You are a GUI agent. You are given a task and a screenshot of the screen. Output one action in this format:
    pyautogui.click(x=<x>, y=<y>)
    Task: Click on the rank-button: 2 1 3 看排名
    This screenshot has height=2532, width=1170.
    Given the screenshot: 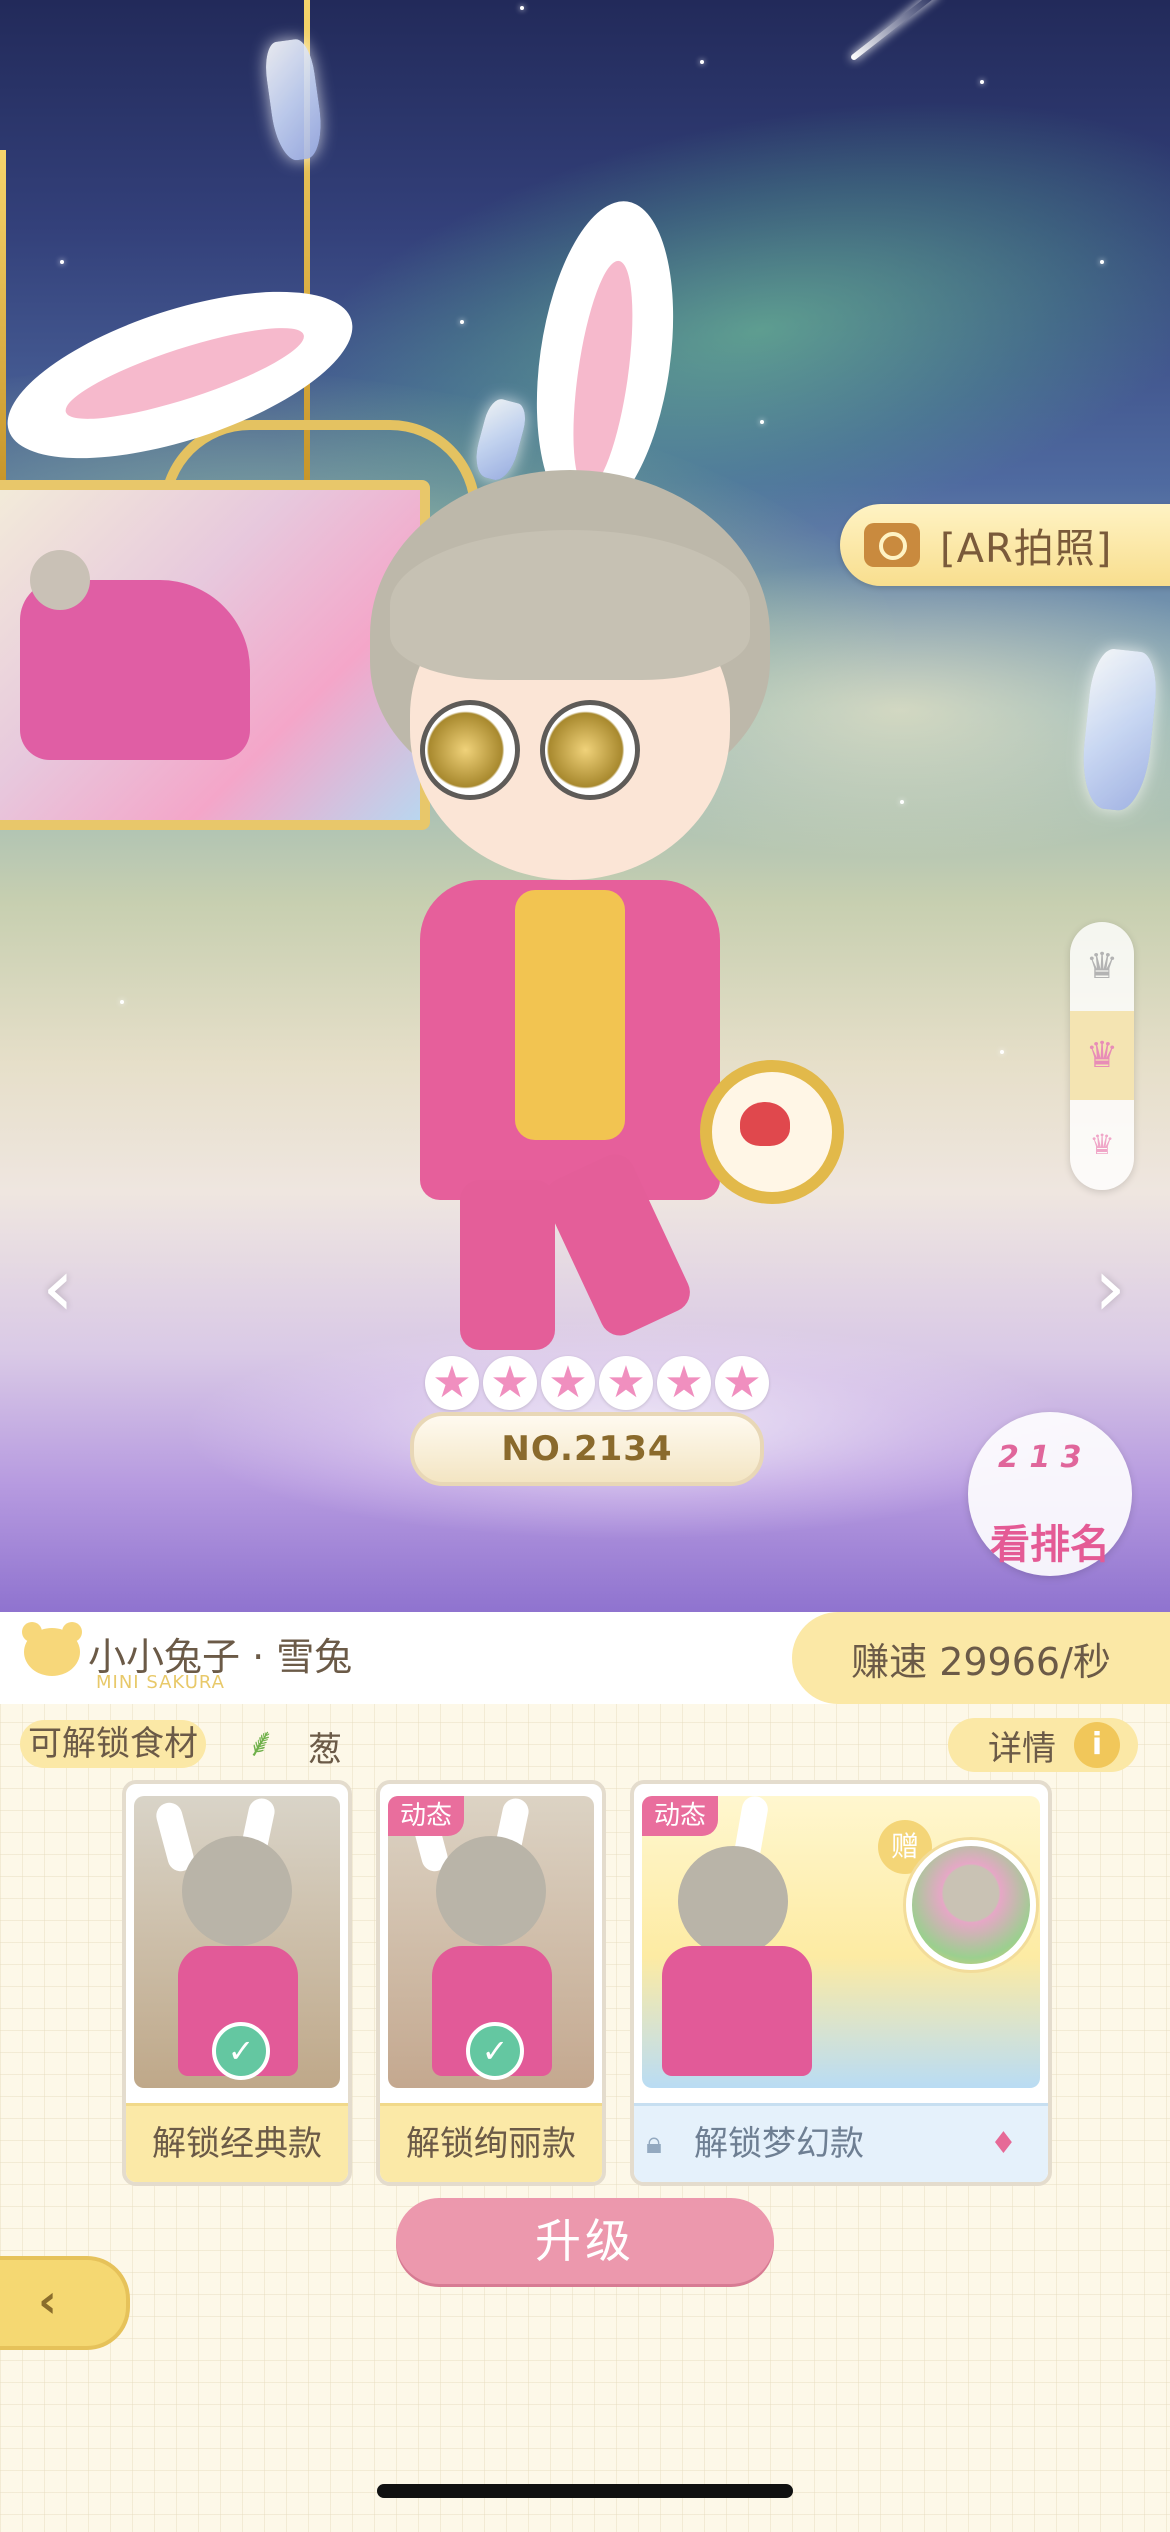 What is the action you would take?
    pyautogui.click(x=1050, y=1494)
    